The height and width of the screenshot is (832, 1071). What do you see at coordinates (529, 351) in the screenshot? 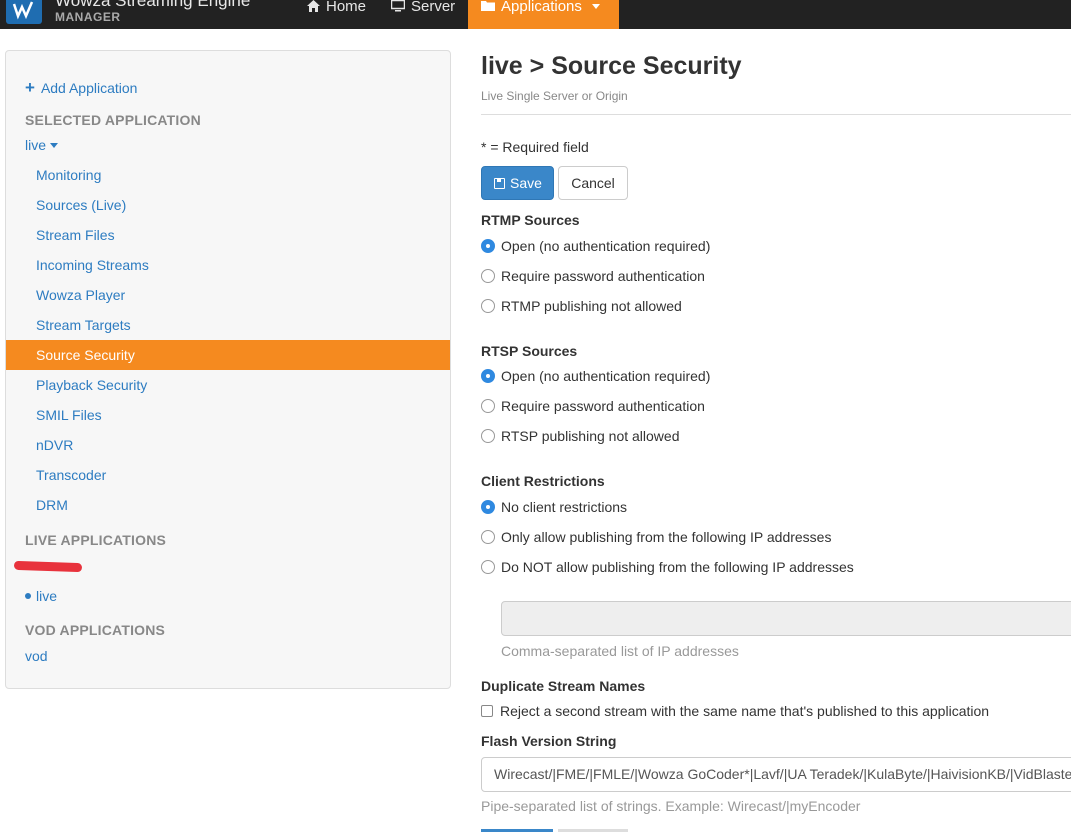
I see `rtsp-sources-heading: RTSP Sources` at bounding box center [529, 351].